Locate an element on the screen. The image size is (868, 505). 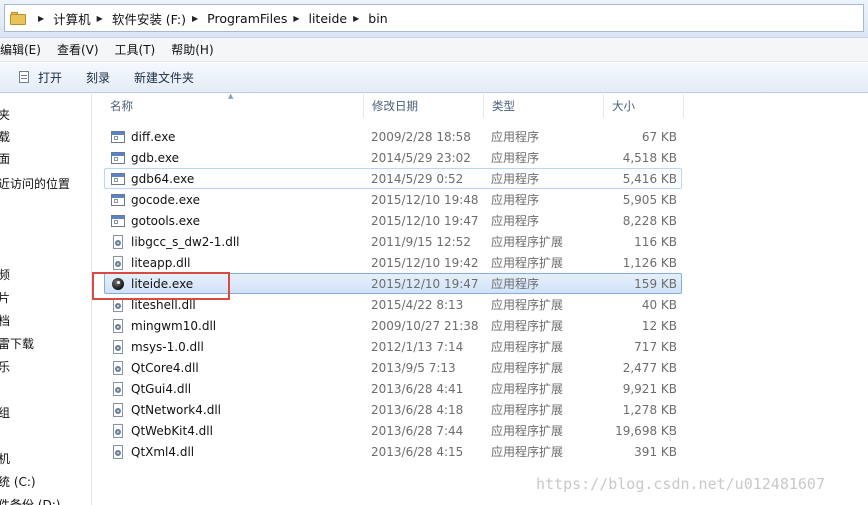
file-size: 12 KB is located at coordinates (659, 326).